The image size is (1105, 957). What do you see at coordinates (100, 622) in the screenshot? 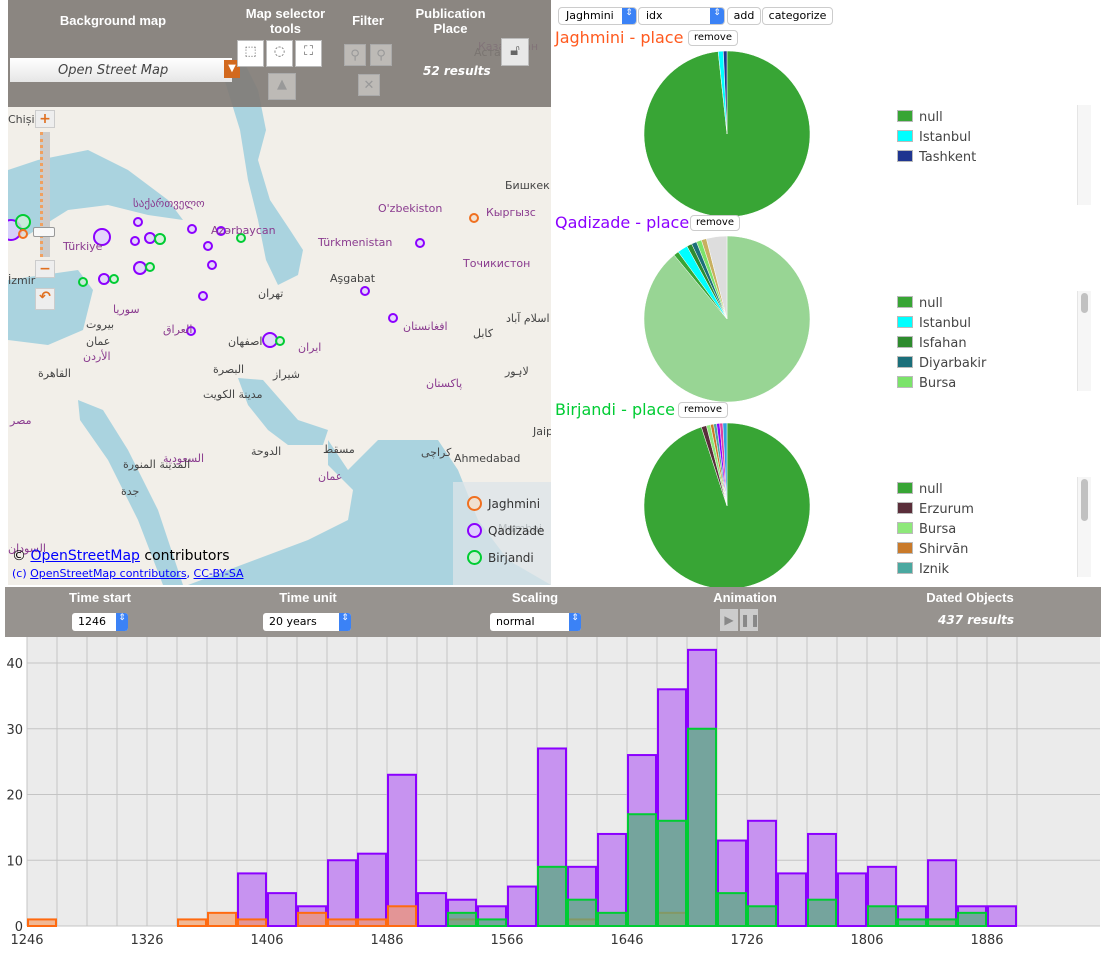
I see `time-start-select: 1246 ⇕` at bounding box center [100, 622].